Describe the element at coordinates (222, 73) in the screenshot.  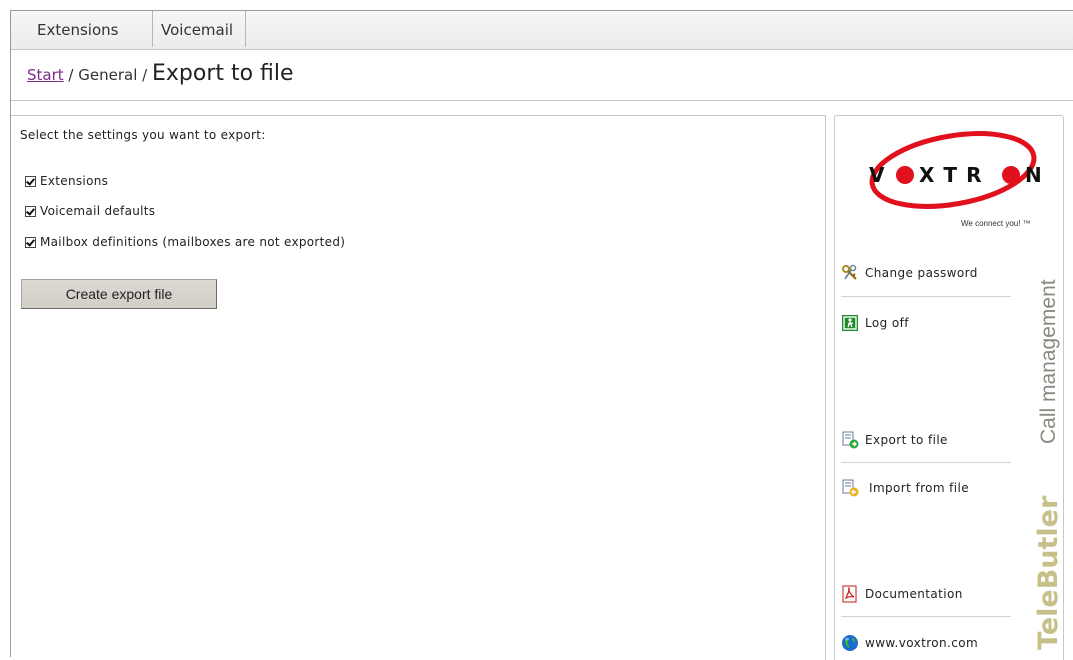
I see `page-title: Export to file` at that location.